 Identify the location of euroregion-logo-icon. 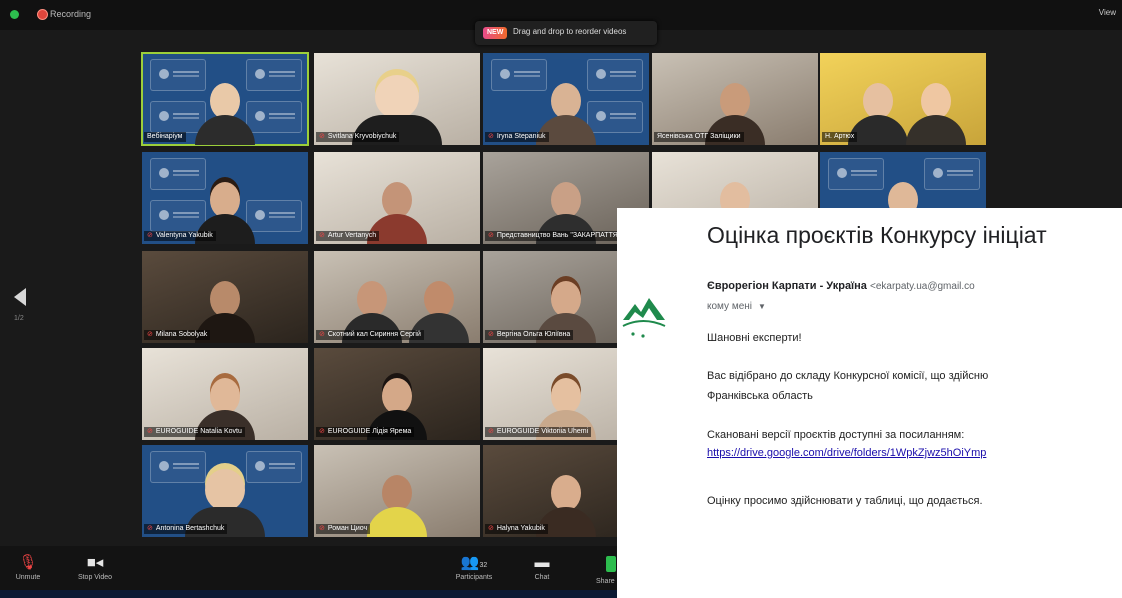
(644, 318).